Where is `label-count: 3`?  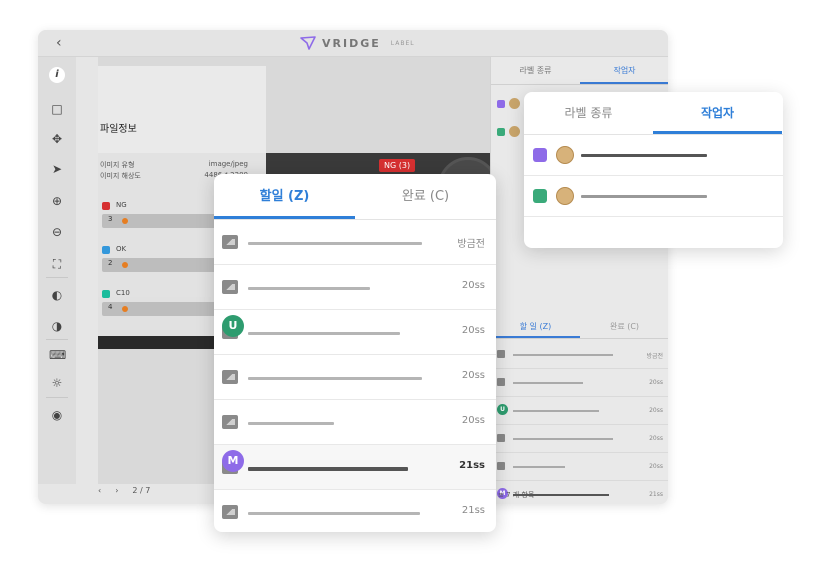
label-count: 3 is located at coordinates (110, 219).